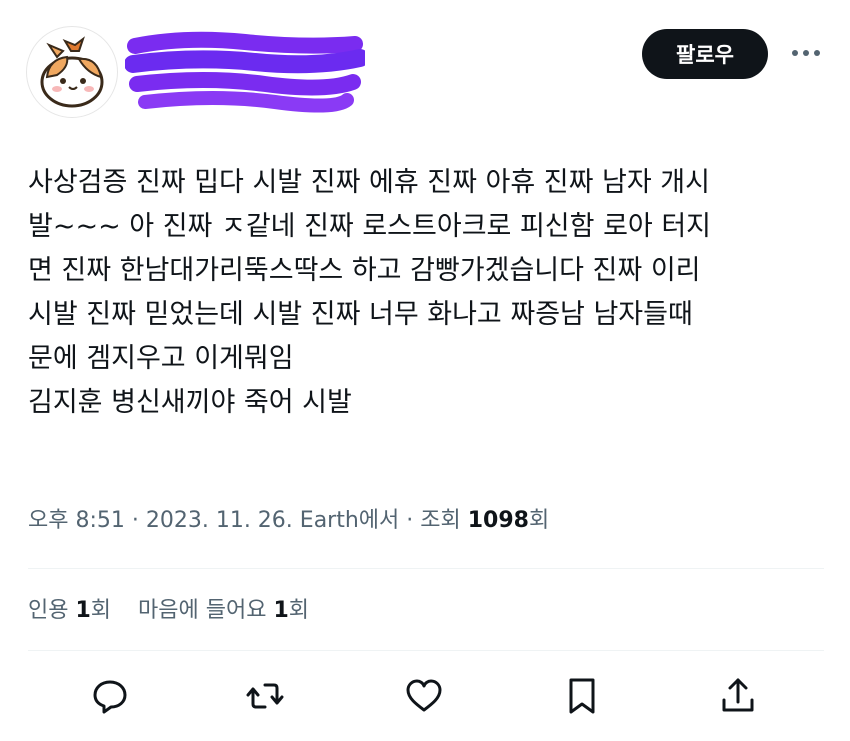 Image resolution: width=850 pixels, height=741 pixels. Describe the element at coordinates (248, 520) in the screenshot. I see `timestamp-source: 오후 8:51 · 2023. 11. 26. Earth에서 · 조회` at that location.